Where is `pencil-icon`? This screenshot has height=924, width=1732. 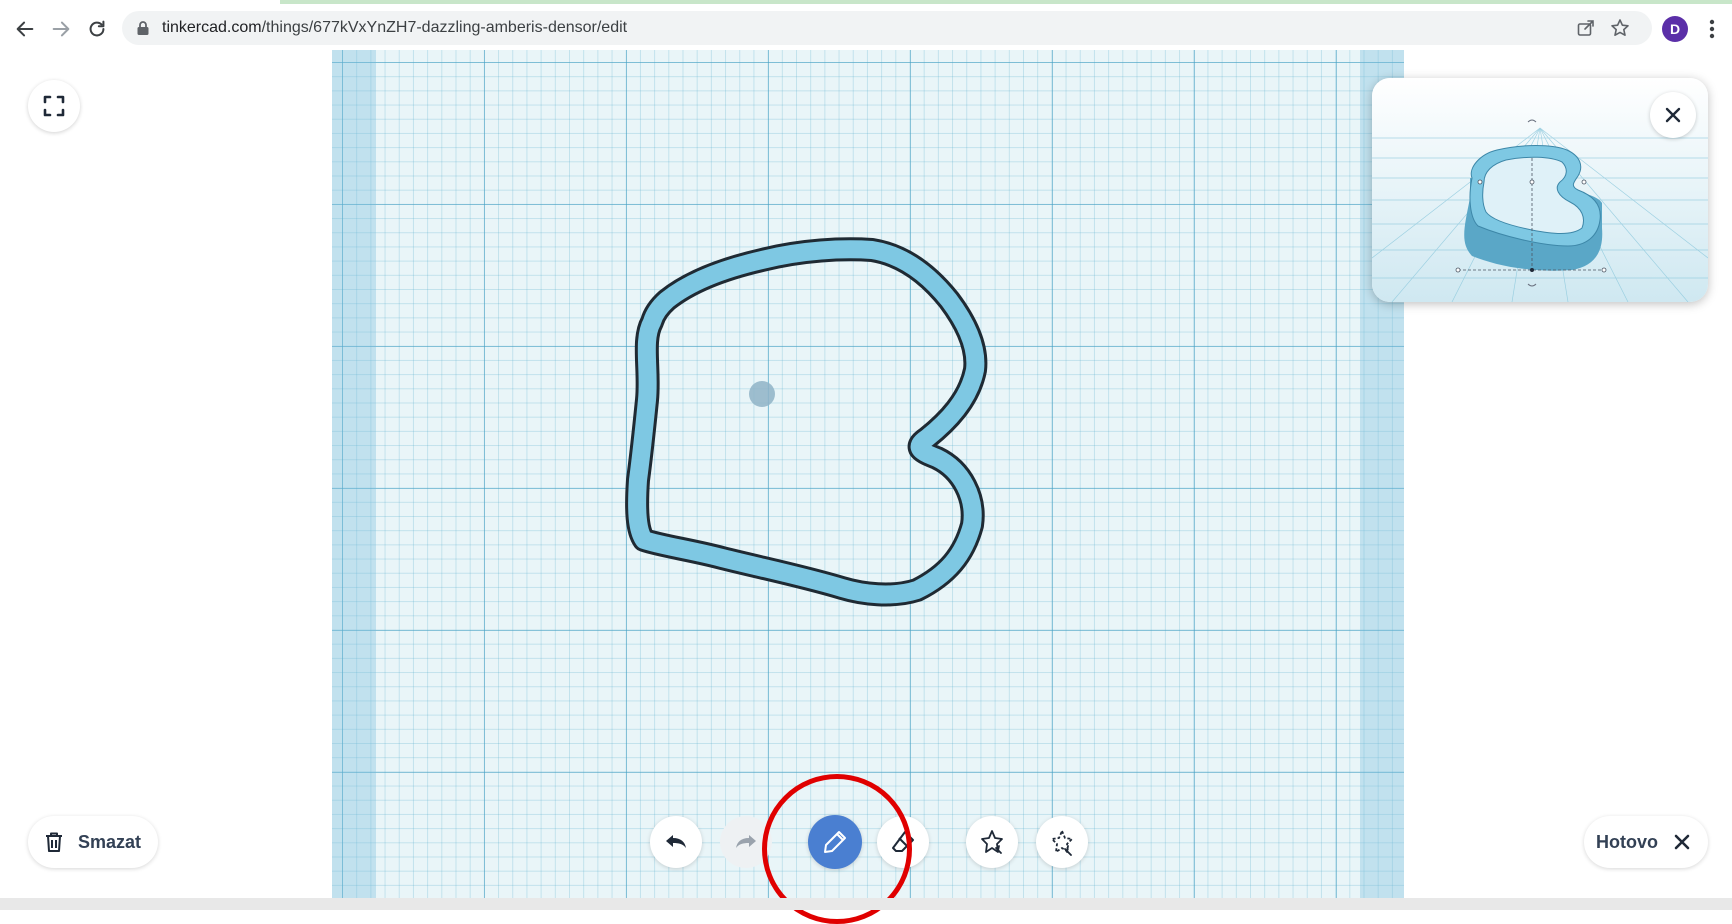 pencil-icon is located at coordinates (835, 842).